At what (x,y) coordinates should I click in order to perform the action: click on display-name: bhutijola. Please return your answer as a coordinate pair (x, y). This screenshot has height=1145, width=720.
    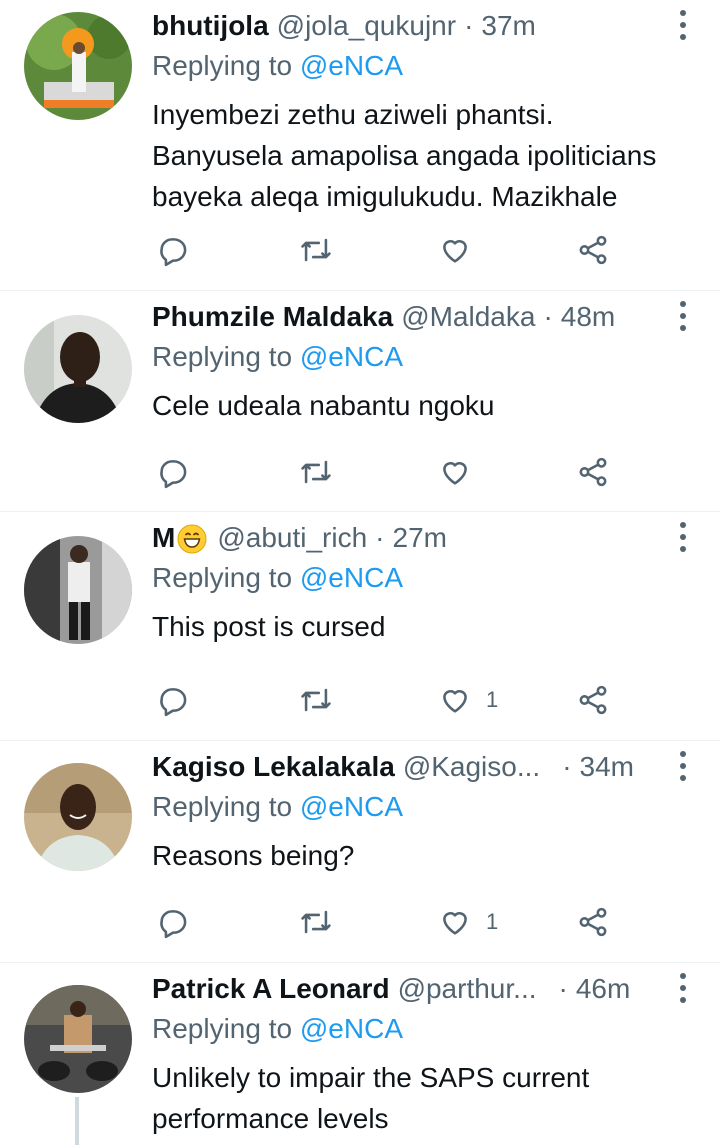
    Looking at the image, I should click on (210, 26).